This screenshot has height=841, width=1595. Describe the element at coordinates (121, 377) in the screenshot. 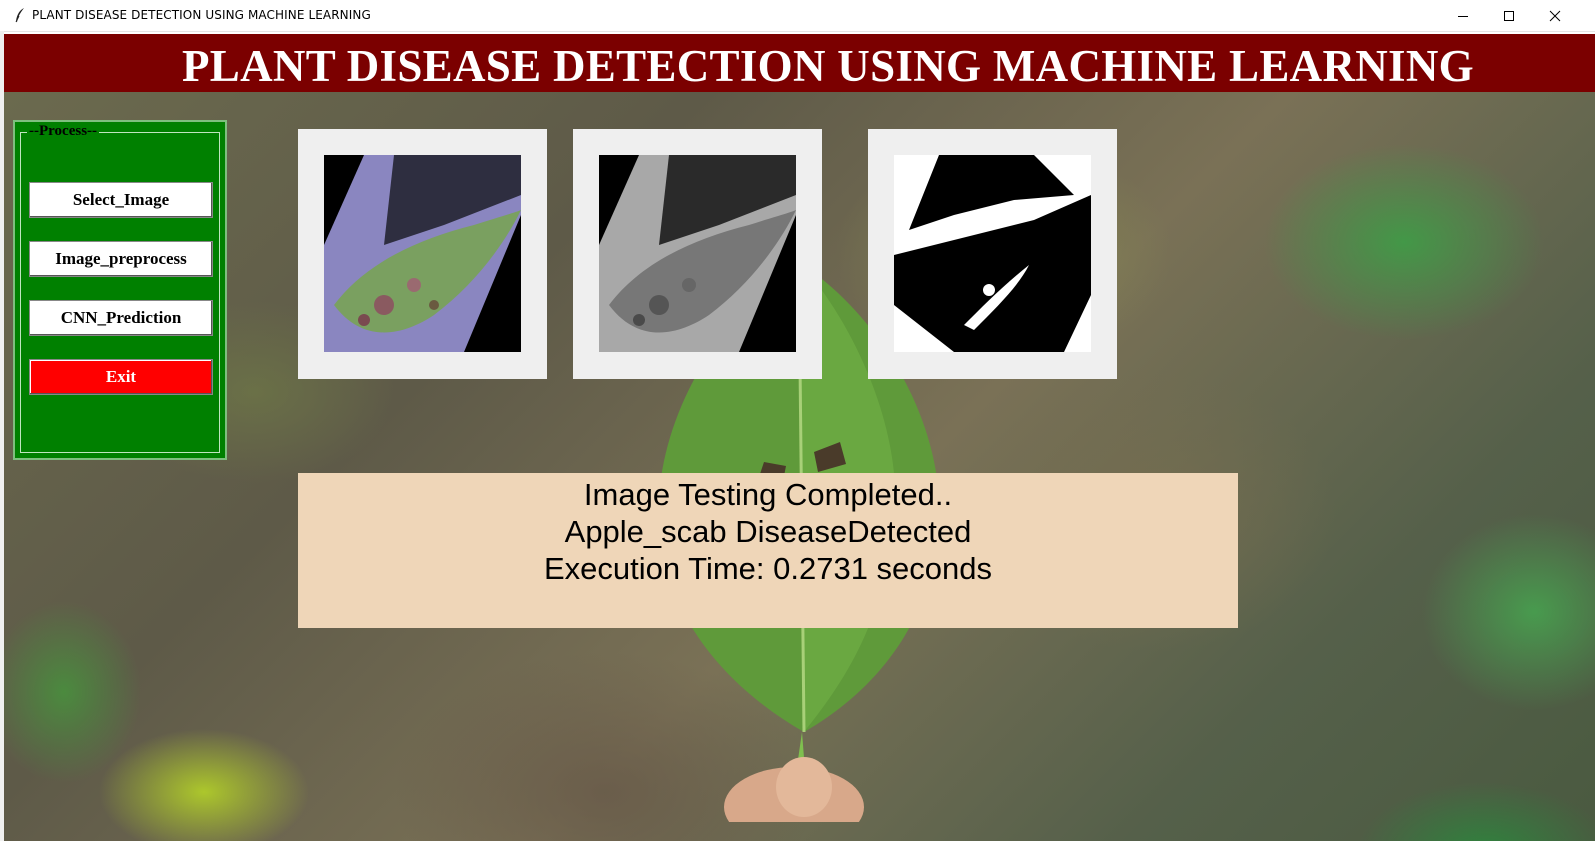

I see `exit-button: Exit` at that location.